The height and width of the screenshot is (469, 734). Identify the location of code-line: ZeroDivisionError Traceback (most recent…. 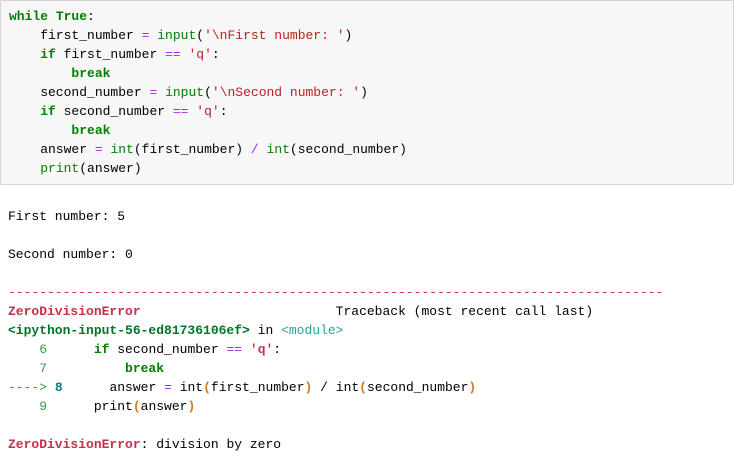
(367, 311).